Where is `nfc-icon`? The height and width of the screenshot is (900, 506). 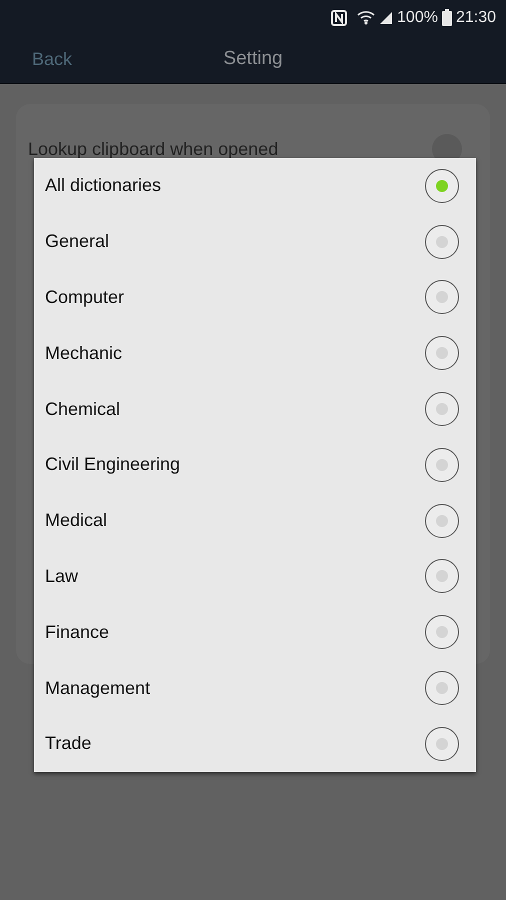
nfc-icon is located at coordinates (339, 18).